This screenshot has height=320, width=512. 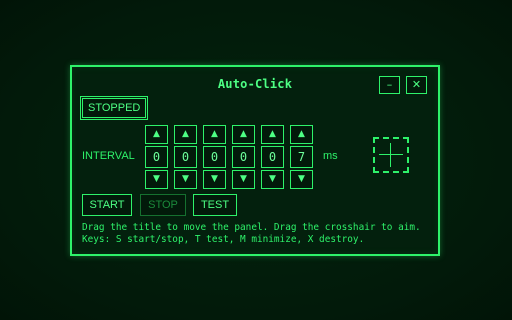 What do you see at coordinates (330, 156) in the screenshot?
I see `interval-unit: ms` at bounding box center [330, 156].